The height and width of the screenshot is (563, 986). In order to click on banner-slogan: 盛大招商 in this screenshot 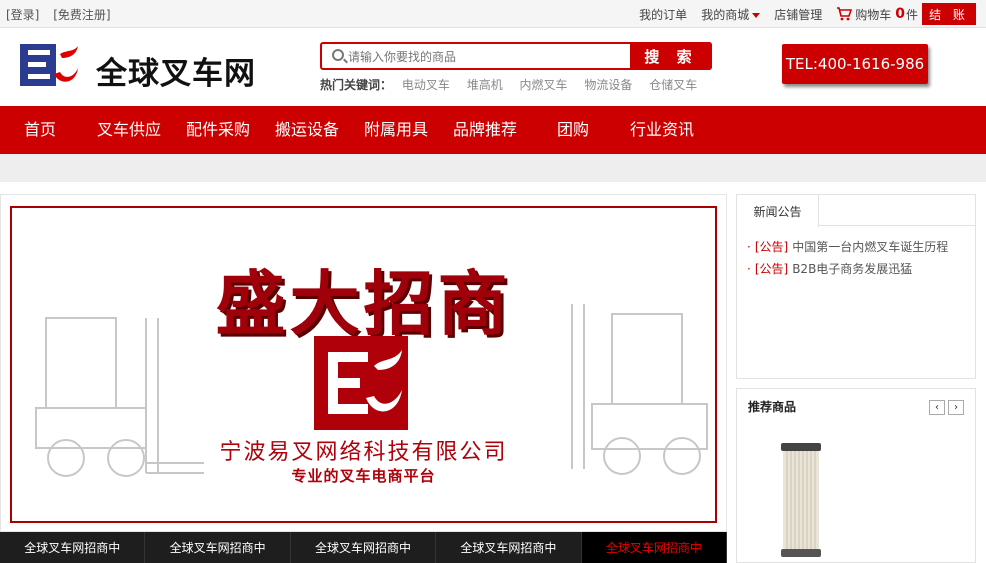, I will do `click(363, 303)`.